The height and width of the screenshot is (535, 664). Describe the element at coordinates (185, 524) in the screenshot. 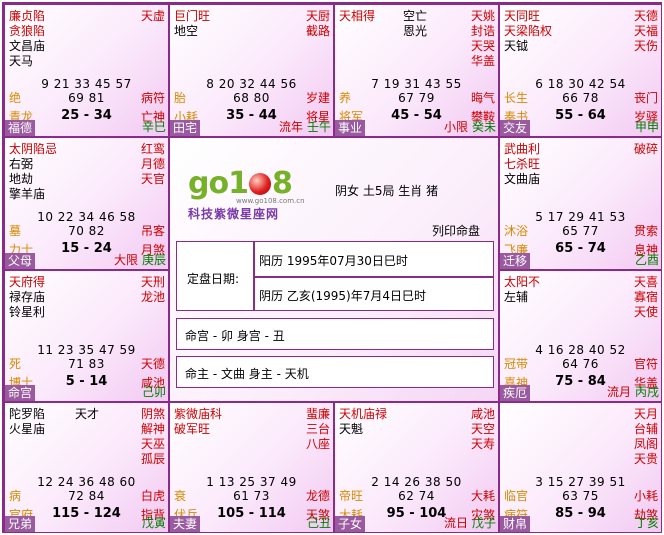

I see `palace-name-badge: 夫妻` at that location.